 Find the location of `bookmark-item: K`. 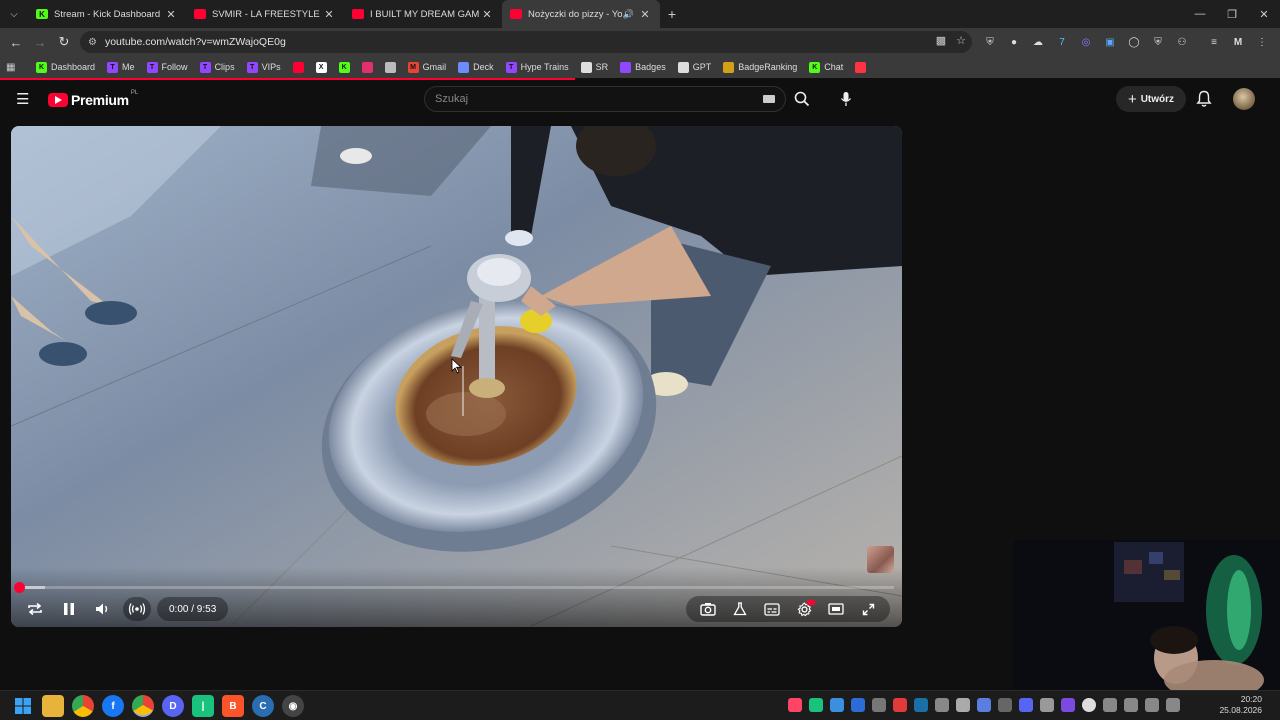

bookmark-item: K is located at coordinates (346, 67).